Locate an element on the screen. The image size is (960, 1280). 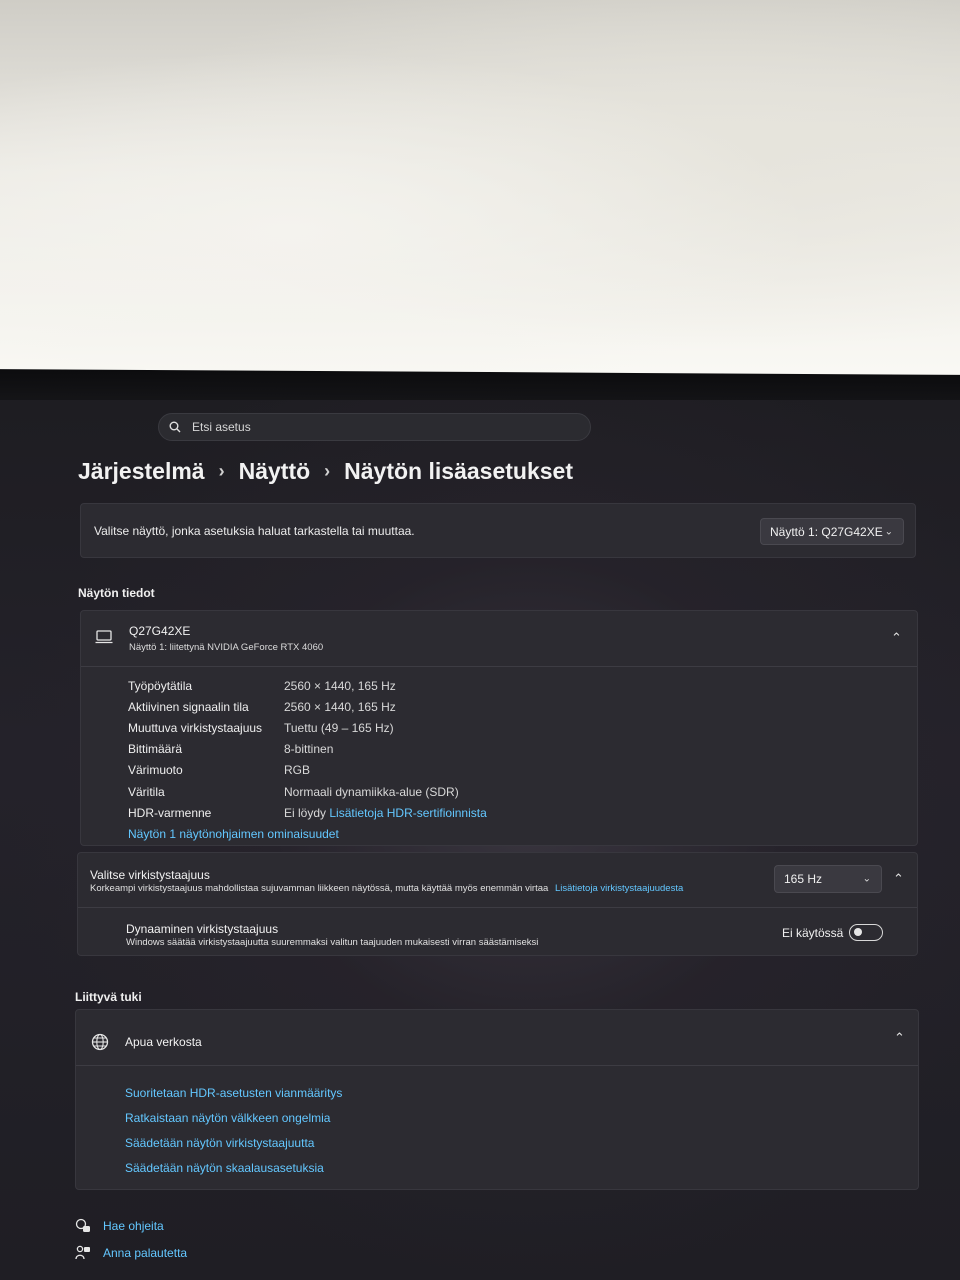
page-title: Näytön lisäasetukset is located at coordinates (458, 470).